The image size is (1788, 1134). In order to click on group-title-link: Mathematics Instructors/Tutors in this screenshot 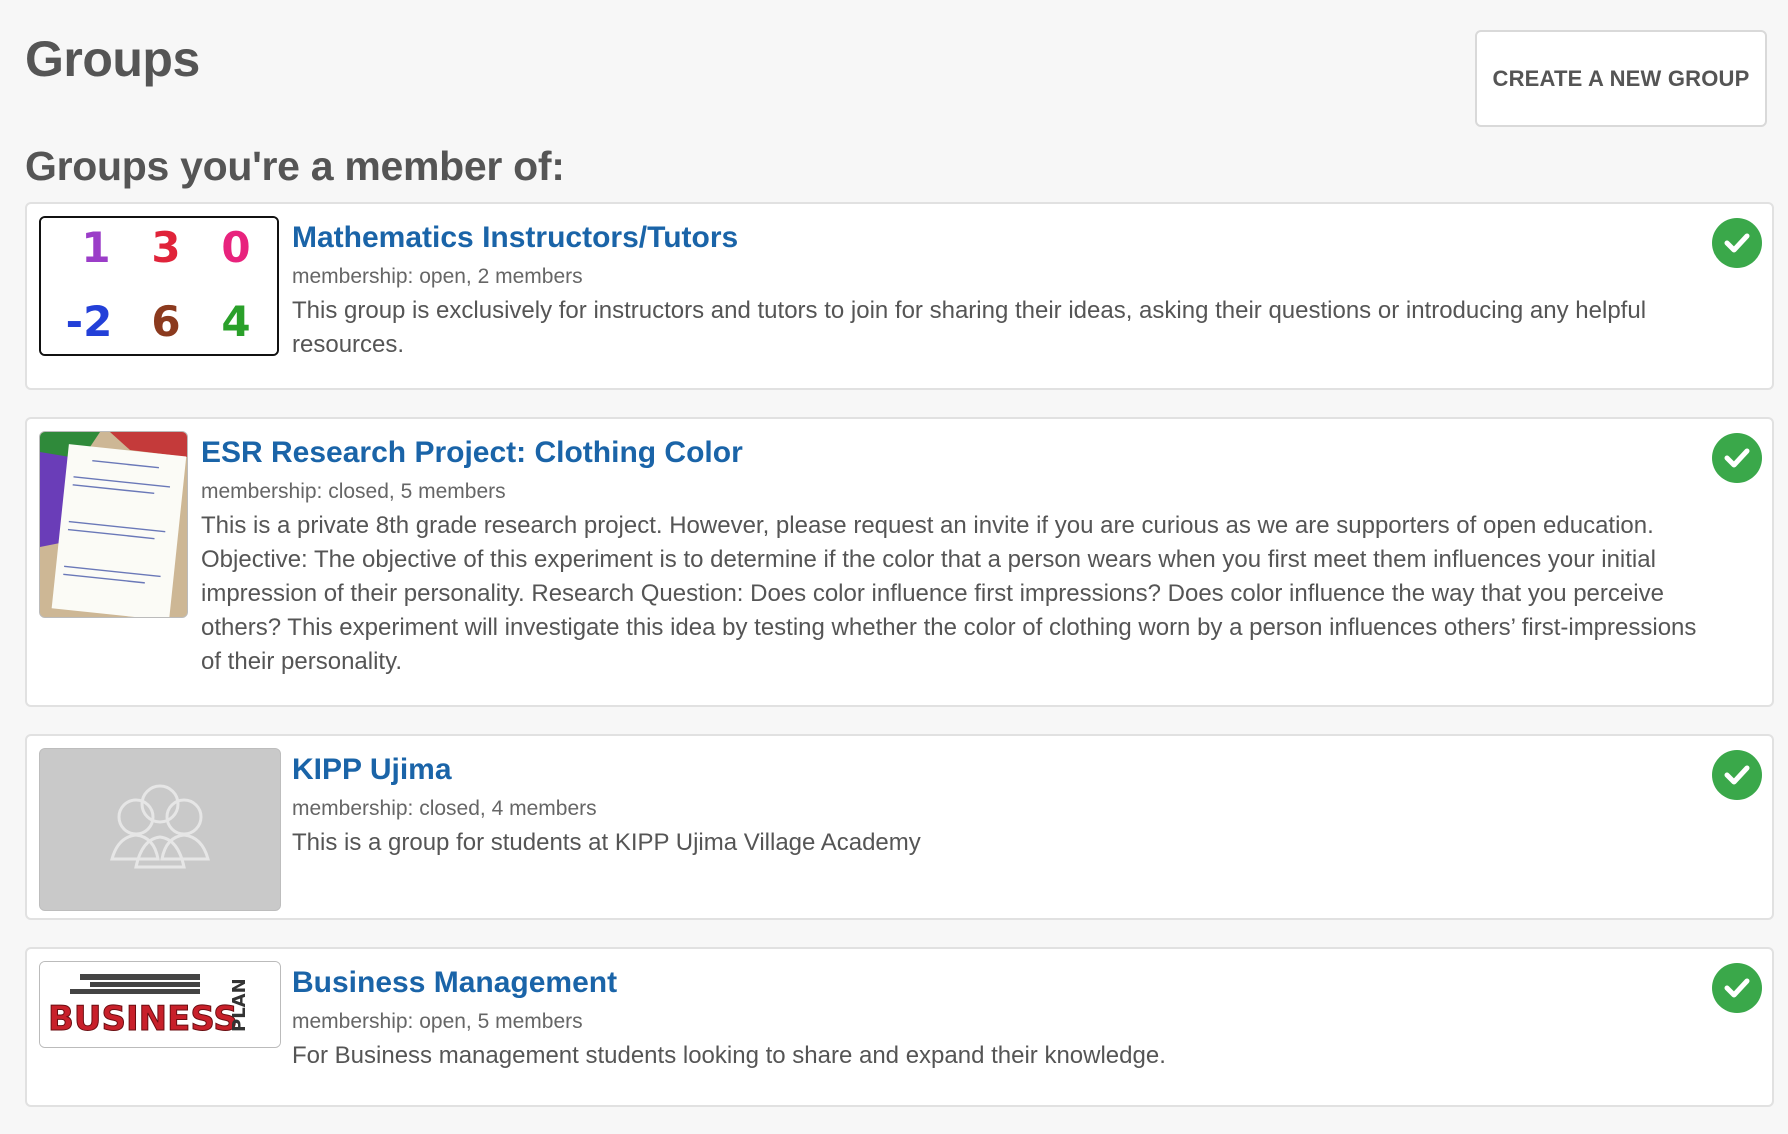, I will do `click(515, 238)`.